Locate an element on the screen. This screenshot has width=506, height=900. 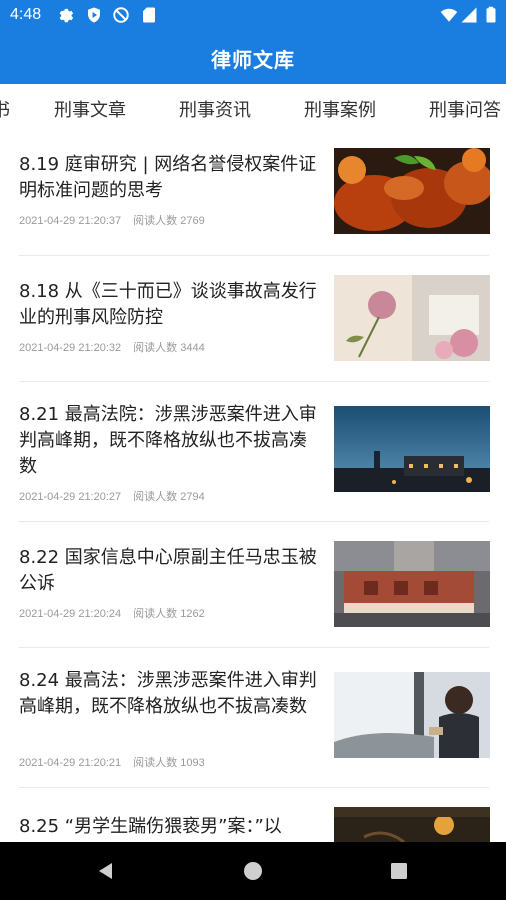
article-reads: 阅读人数 1262 is located at coordinates (169, 614).